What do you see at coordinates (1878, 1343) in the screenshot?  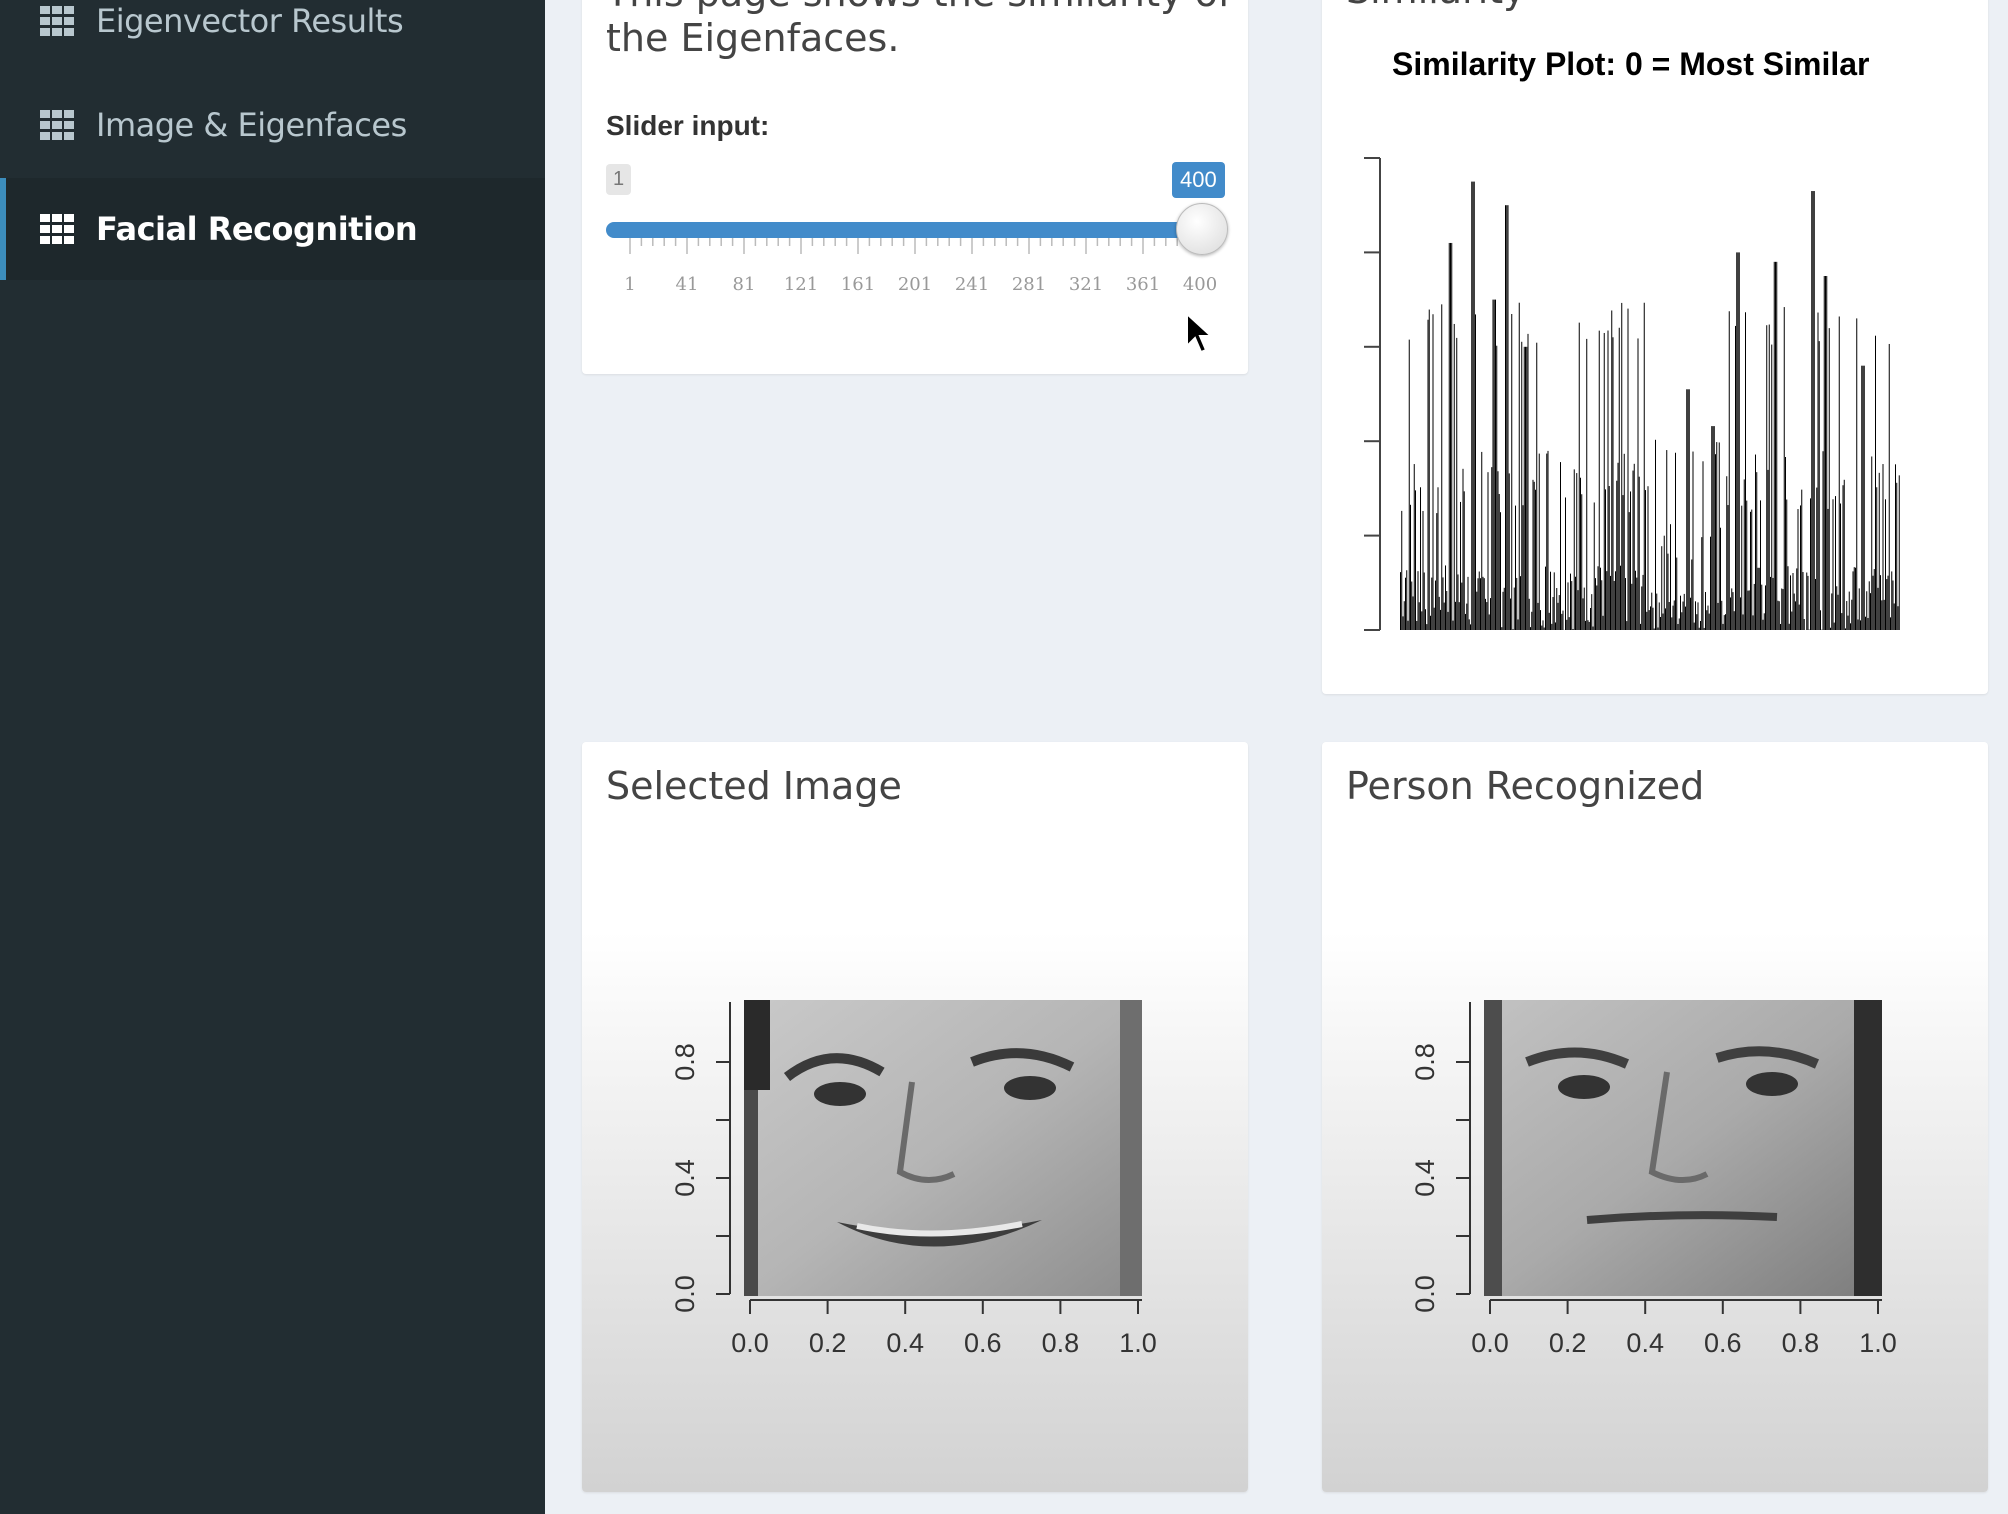 I see `x-axis-tick-label: 1.0` at bounding box center [1878, 1343].